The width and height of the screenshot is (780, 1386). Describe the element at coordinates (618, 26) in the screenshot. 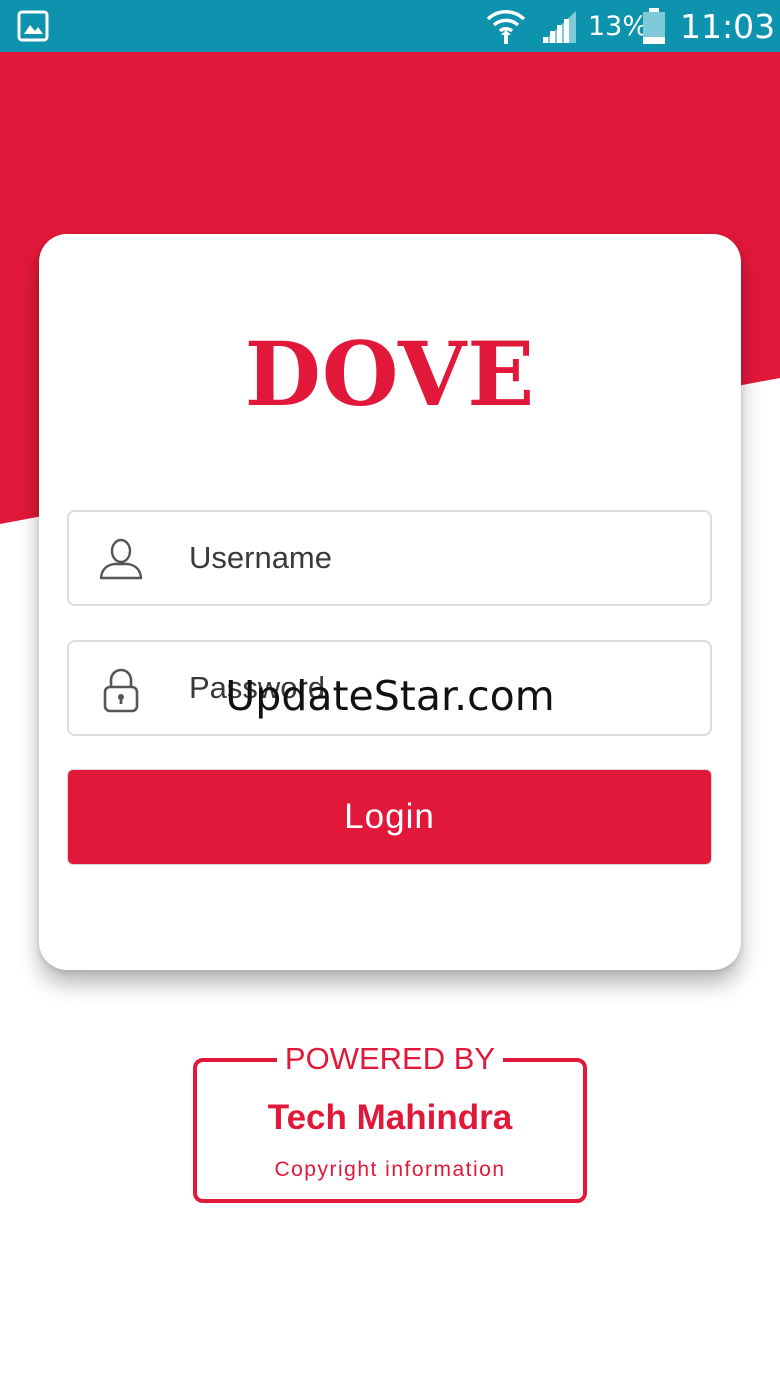

I see `battery-percent: 13%` at that location.